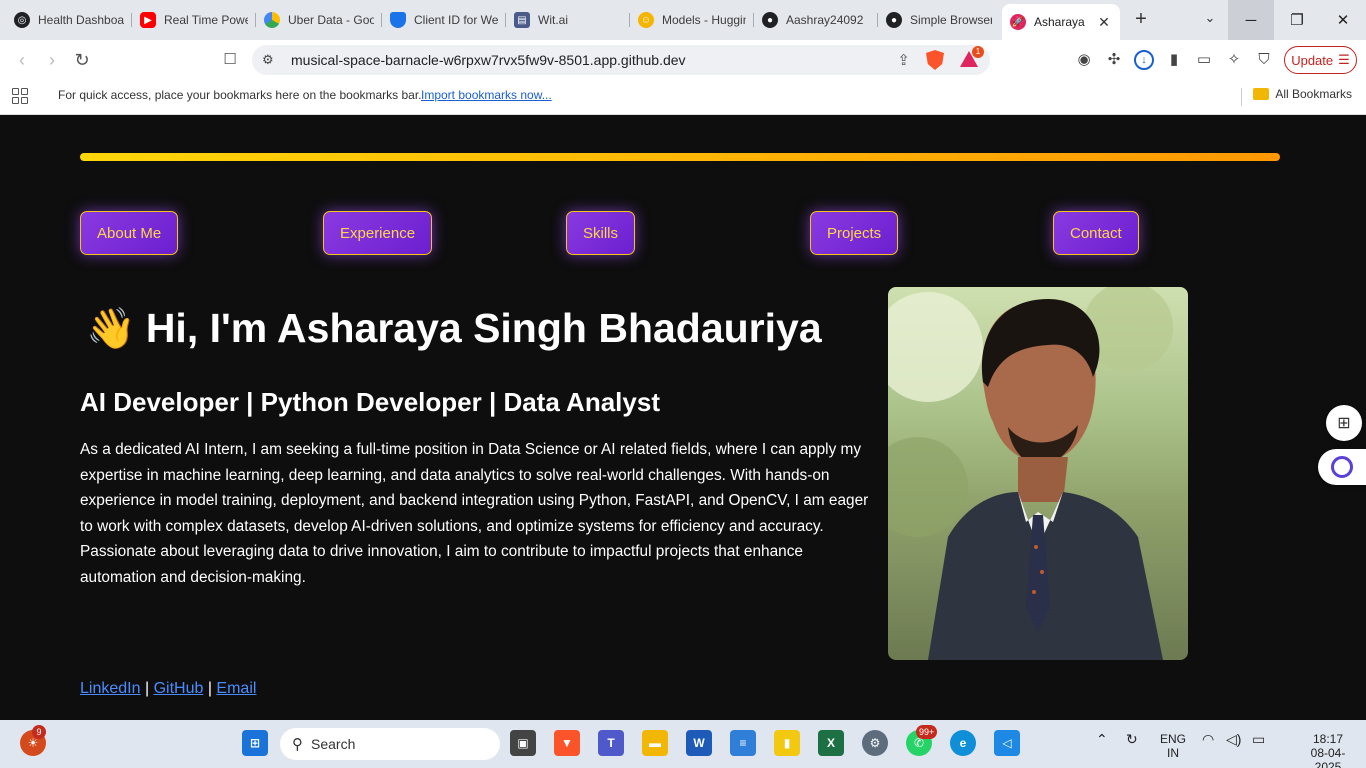 This screenshot has height=768, width=1366. Describe the element at coordinates (704, 20) in the screenshot. I see `tab-title: Models - Hugging Face` at that location.